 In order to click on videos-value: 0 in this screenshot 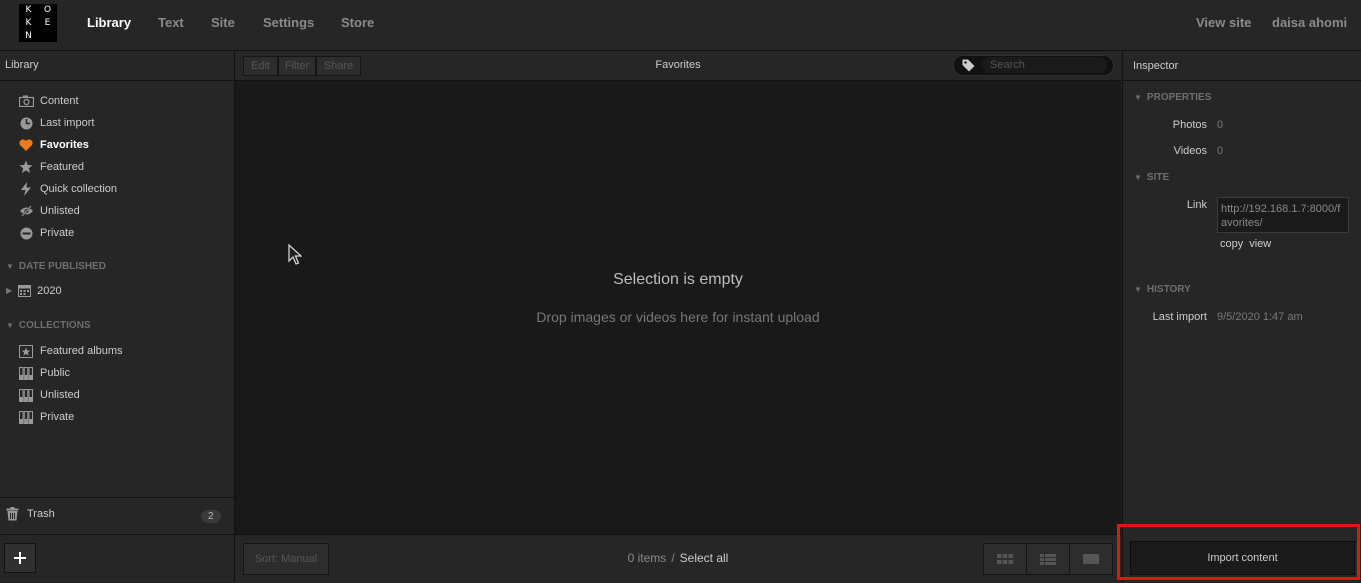, I will do `click(1220, 151)`.